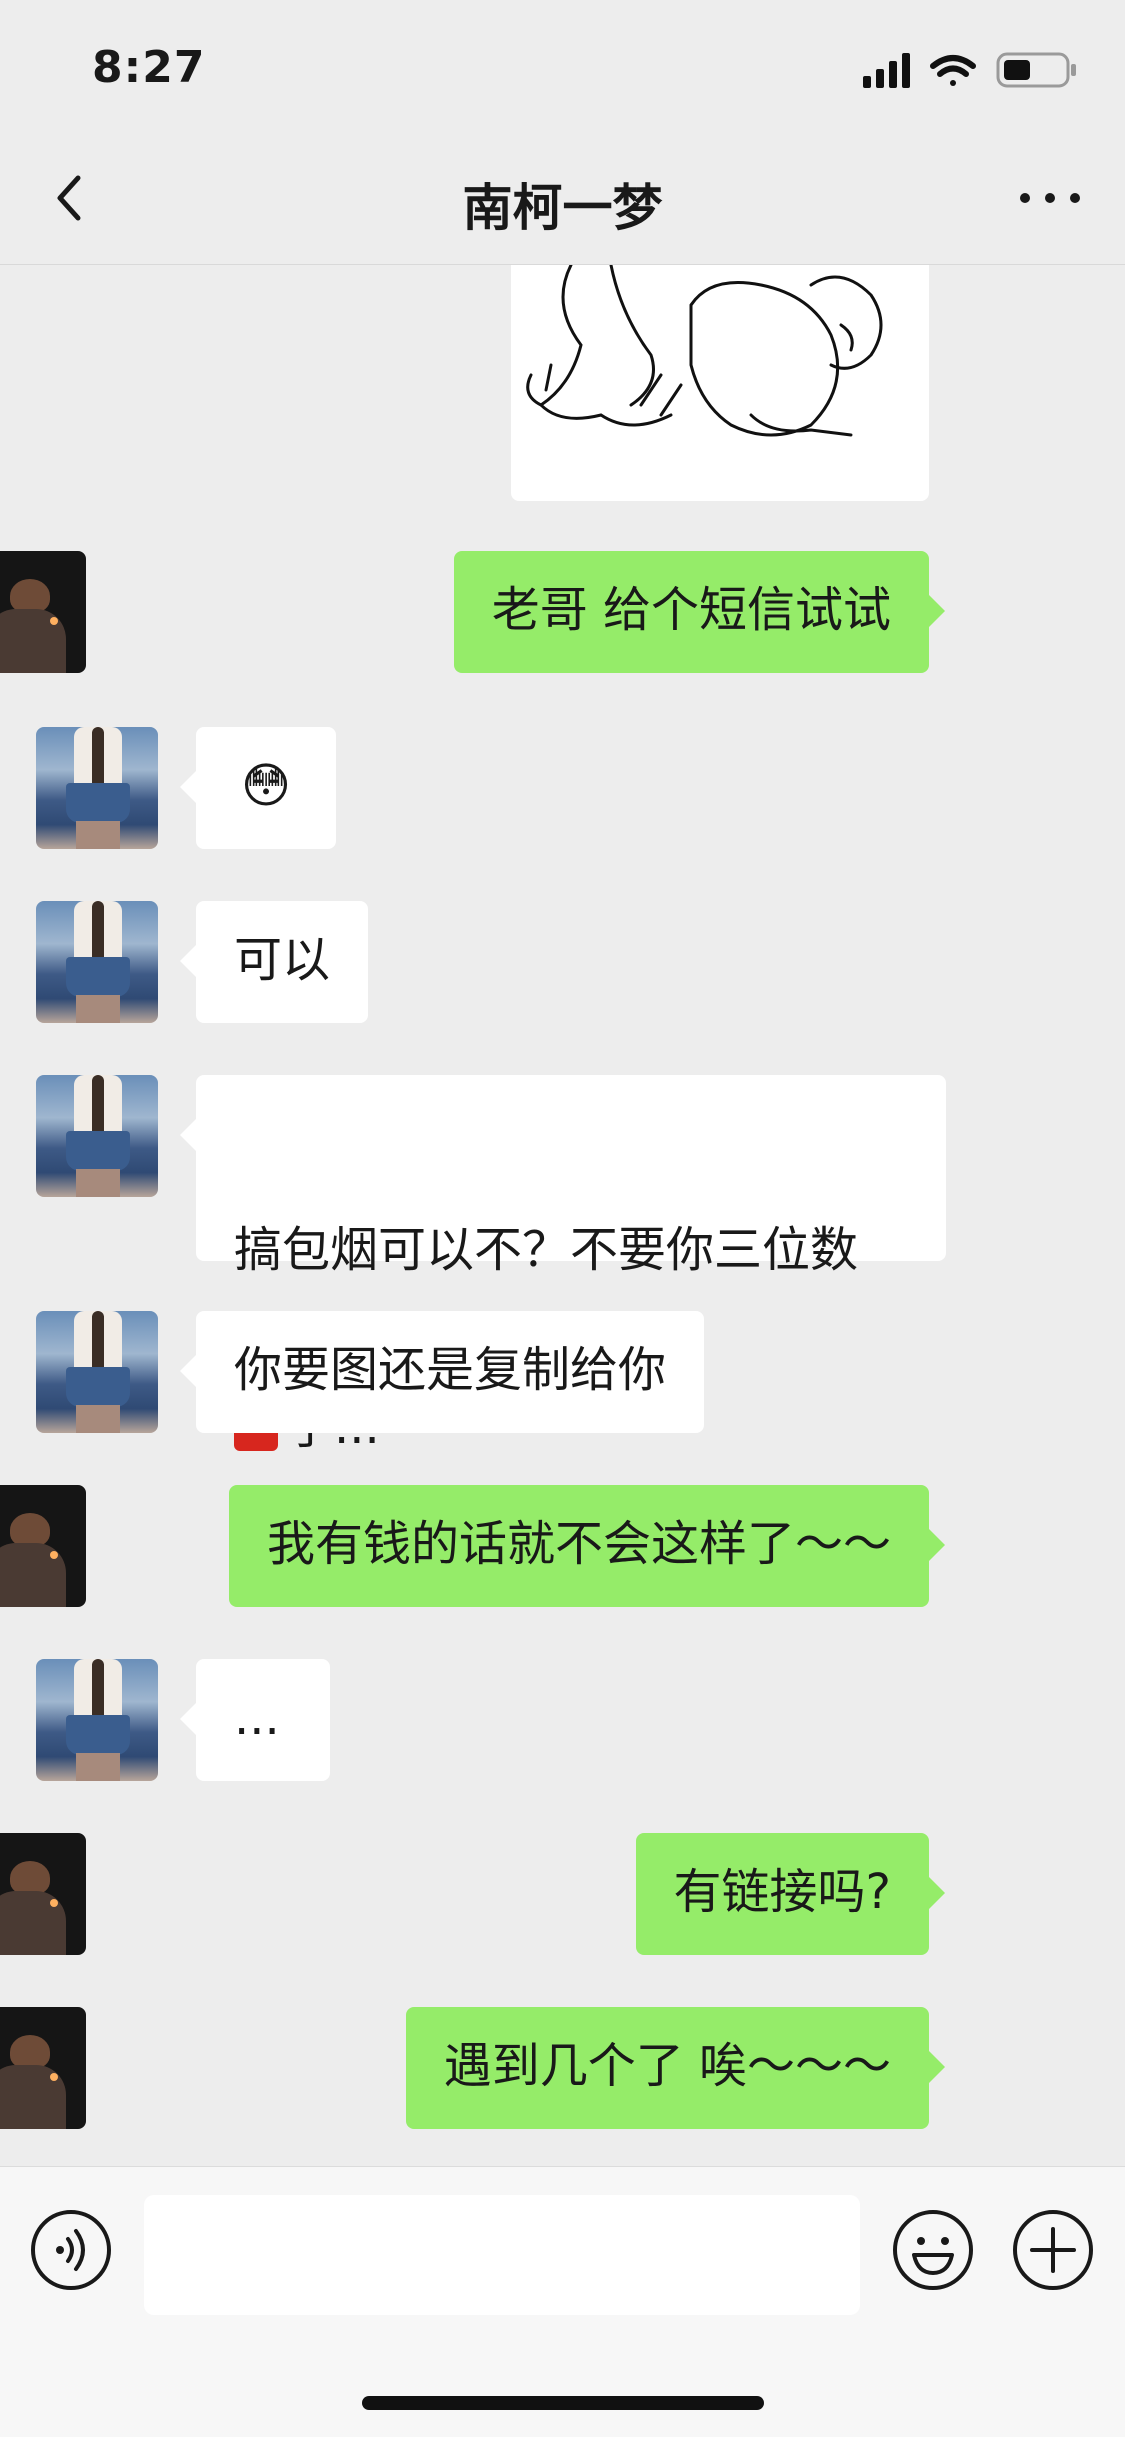 The width and height of the screenshot is (1125, 2437). I want to click on plus-icon, so click(1053, 2250).